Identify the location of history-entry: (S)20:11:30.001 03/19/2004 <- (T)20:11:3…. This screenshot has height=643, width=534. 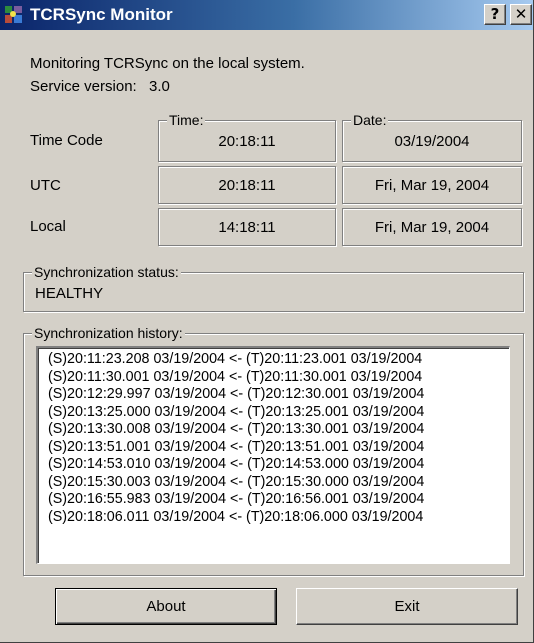
(235, 376).